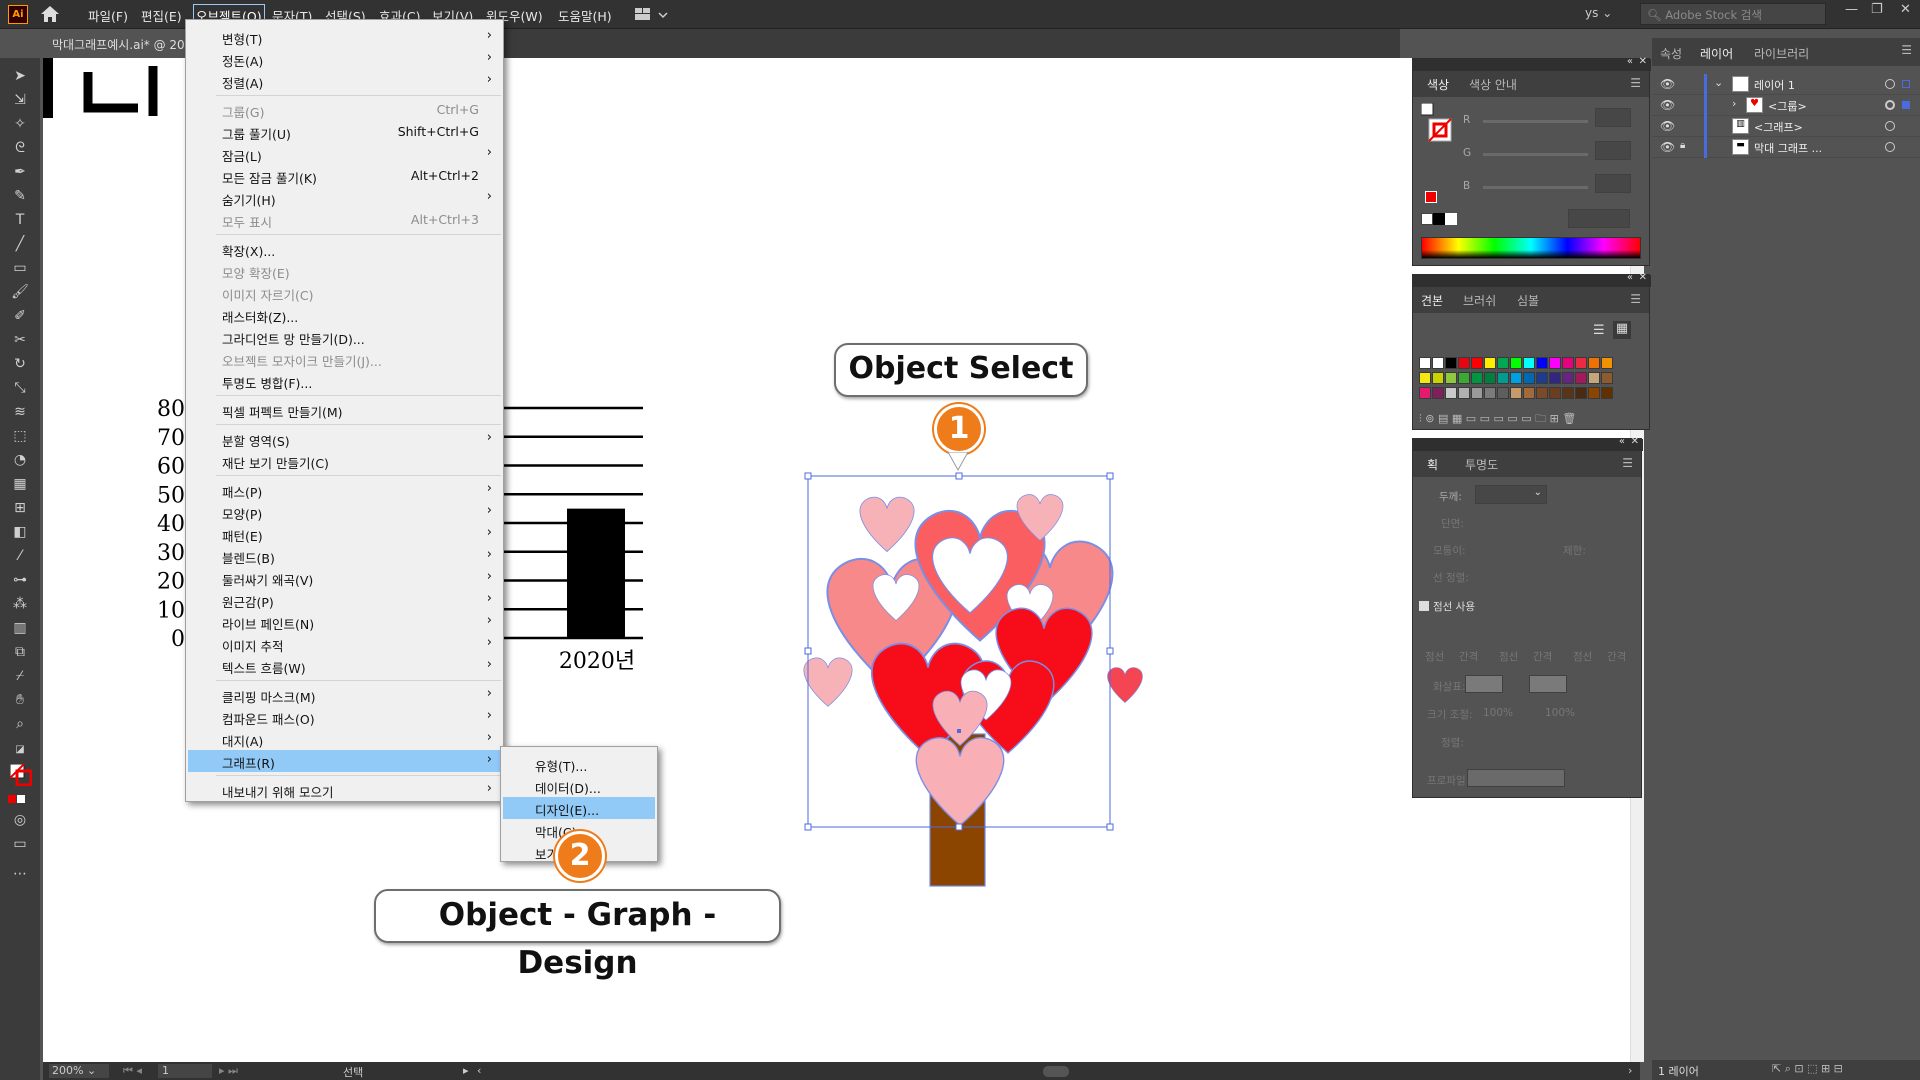 This screenshot has width=1920, height=1080. I want to click on curvature-tool-icon: ✎, so click(20, 196).